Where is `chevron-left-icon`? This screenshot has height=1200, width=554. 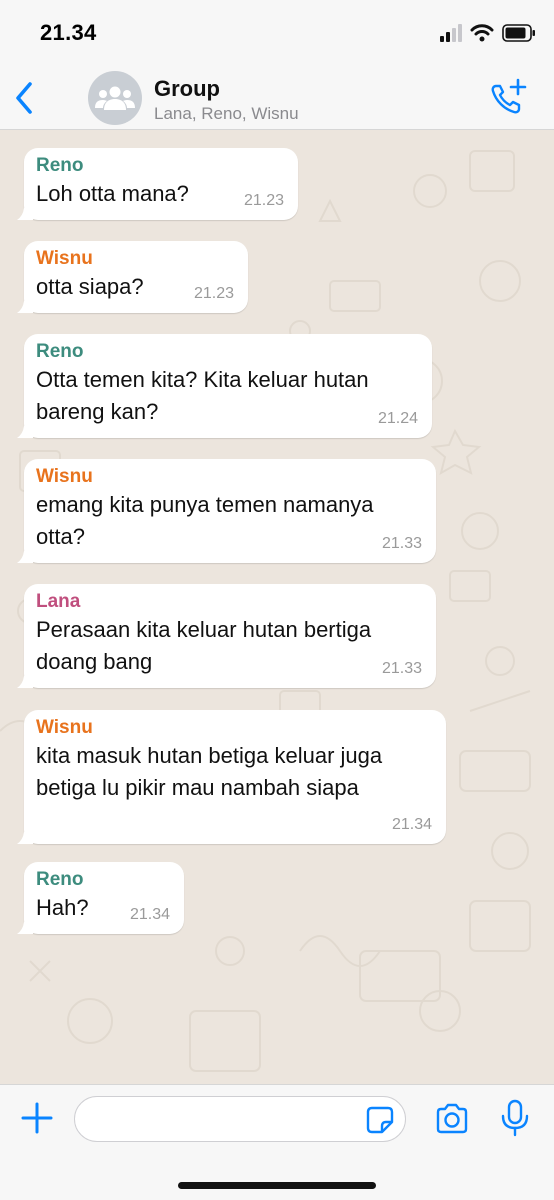
chevron-left-icon is located at coordinates (24, 98).